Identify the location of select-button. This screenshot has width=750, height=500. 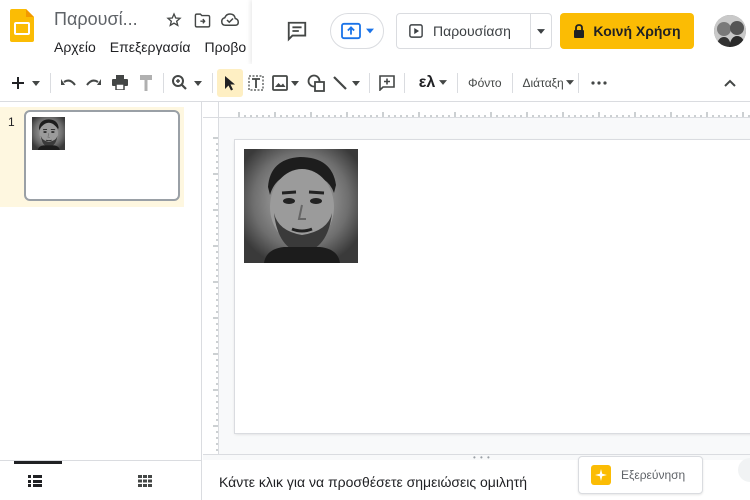
(230, 82).